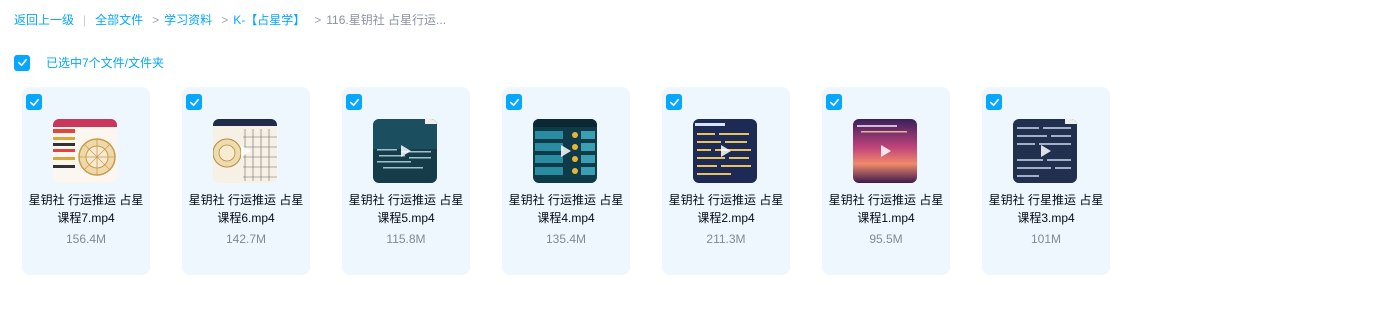 This screenshot has height=328, width=1377. What do you see at coordinates (886, 239) in the screenshot?
I see `file-size: 95.5M` at bounding box center [886, 239].